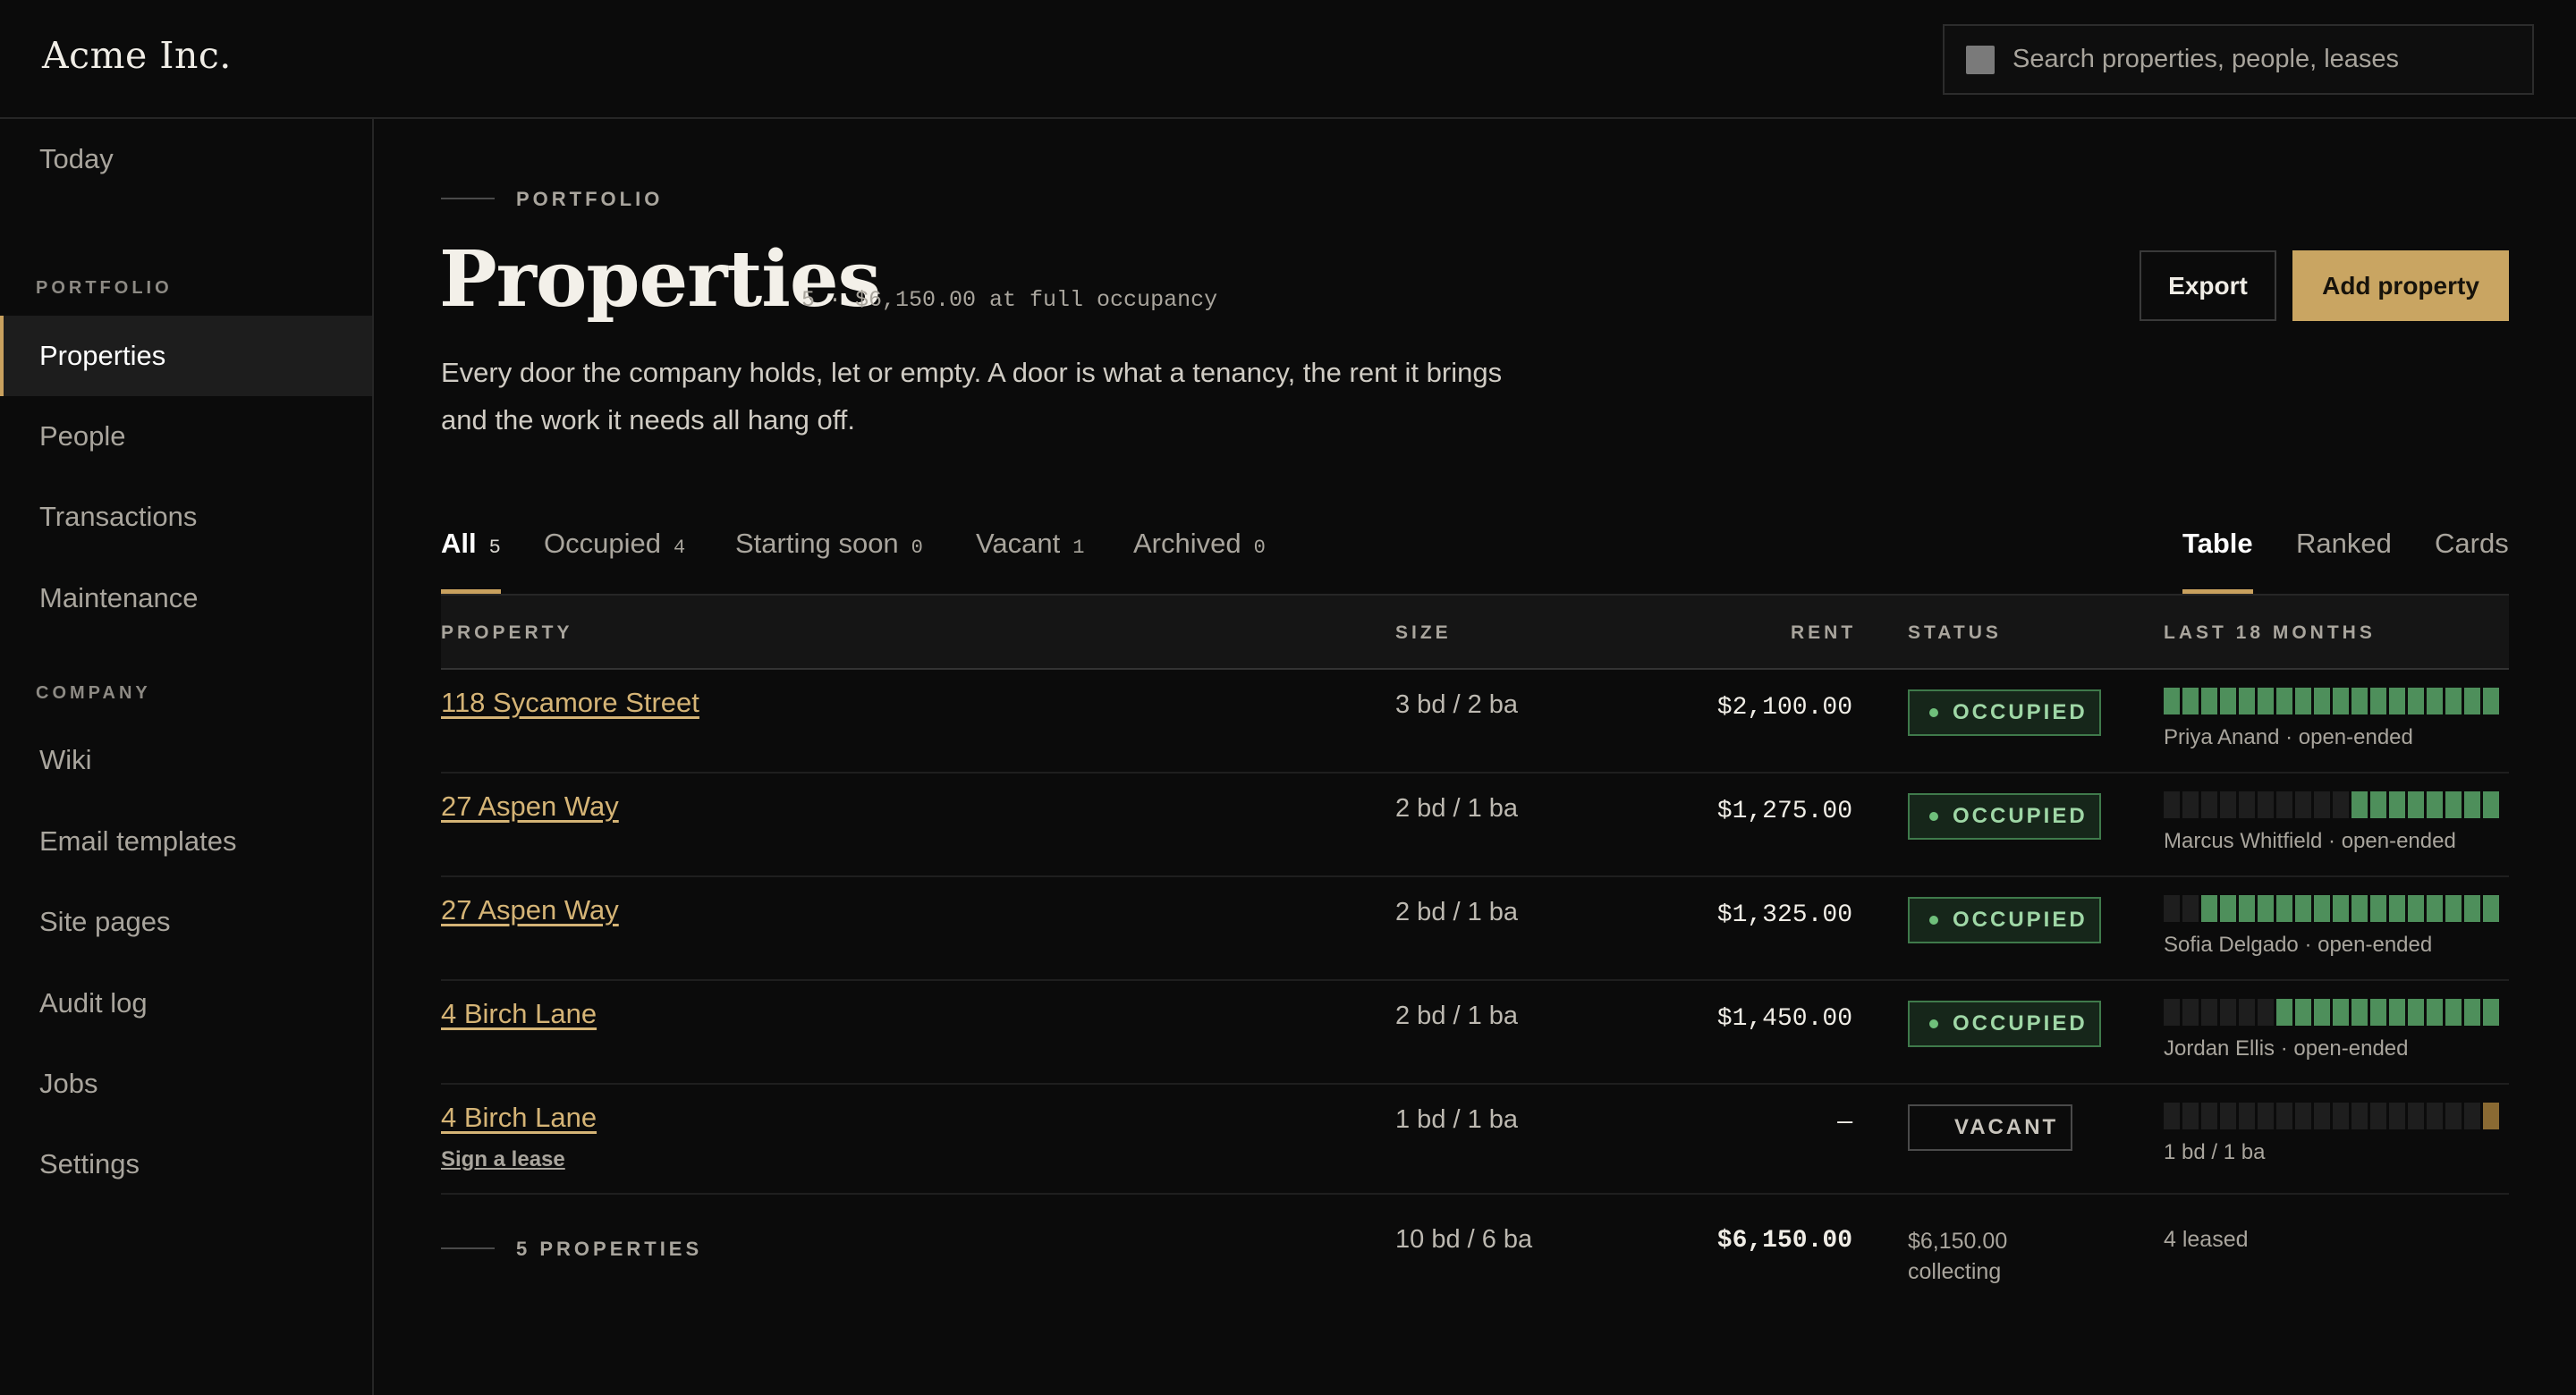 The width and height of the screenshot is (2576, 1395). Describe the element at coordinates (93, 693) in the screenshot. I see `sidebar-section-company: COMPANY` at that location.